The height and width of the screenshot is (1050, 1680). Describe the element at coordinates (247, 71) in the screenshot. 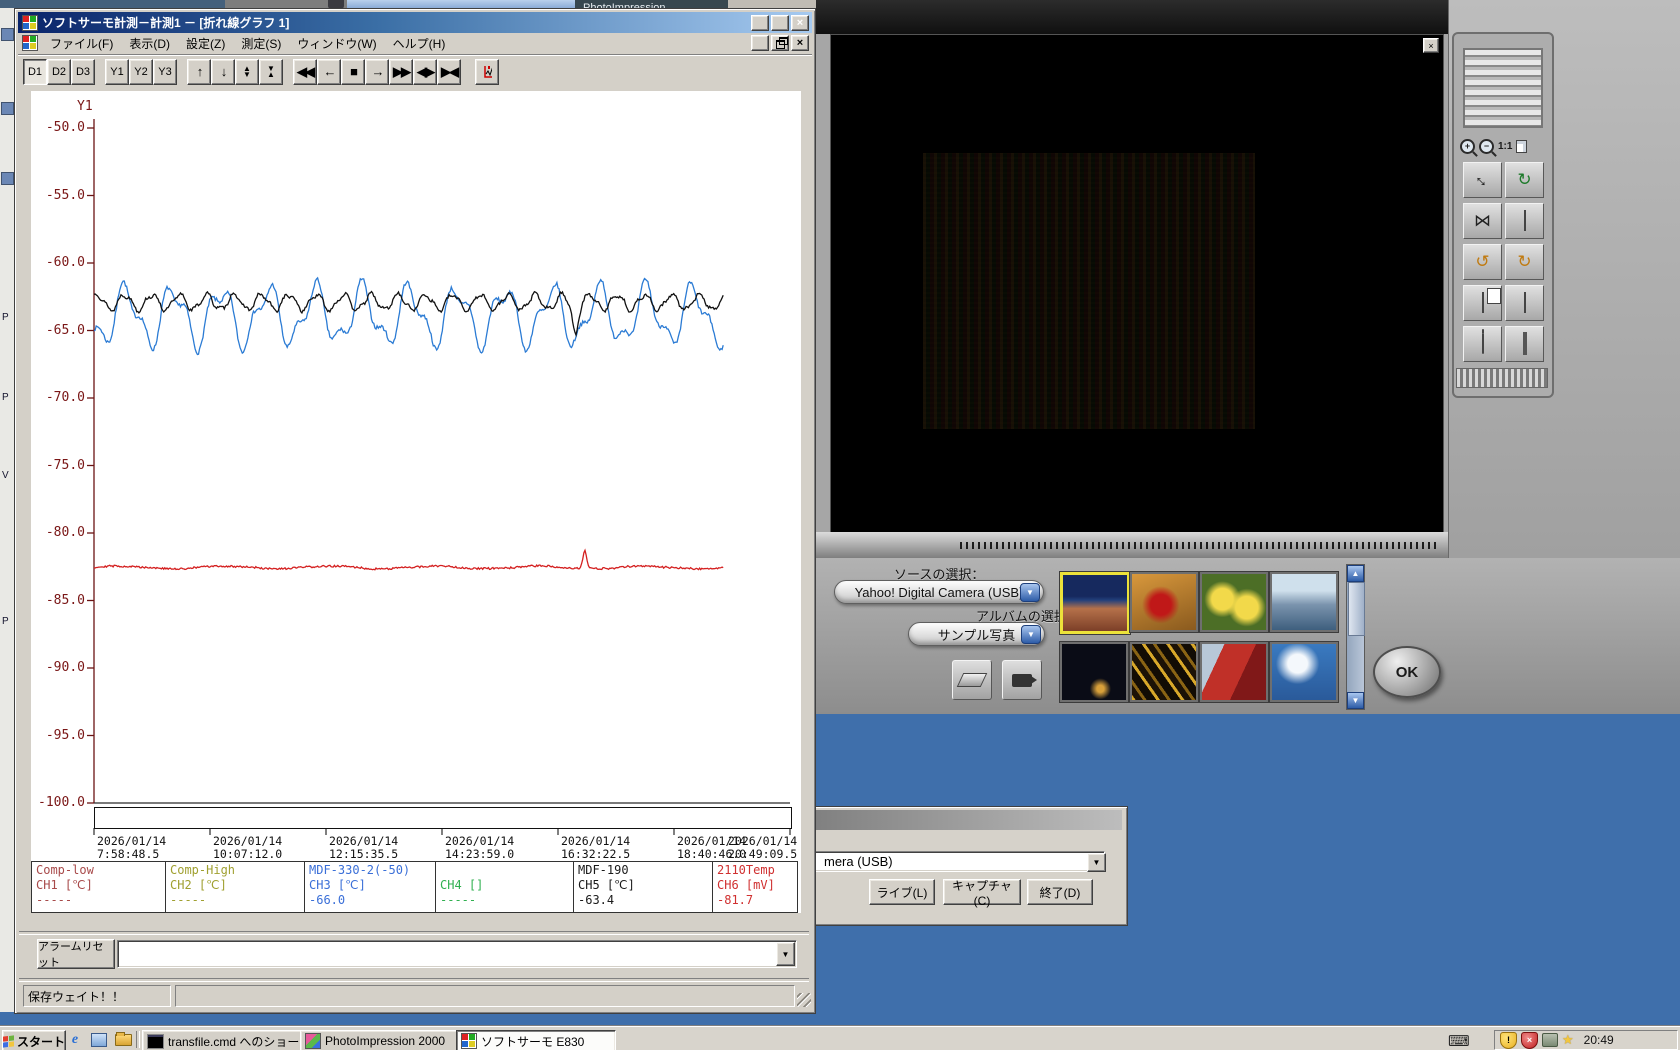

I see `scale-expand-button: ▲ ▼` at that location.